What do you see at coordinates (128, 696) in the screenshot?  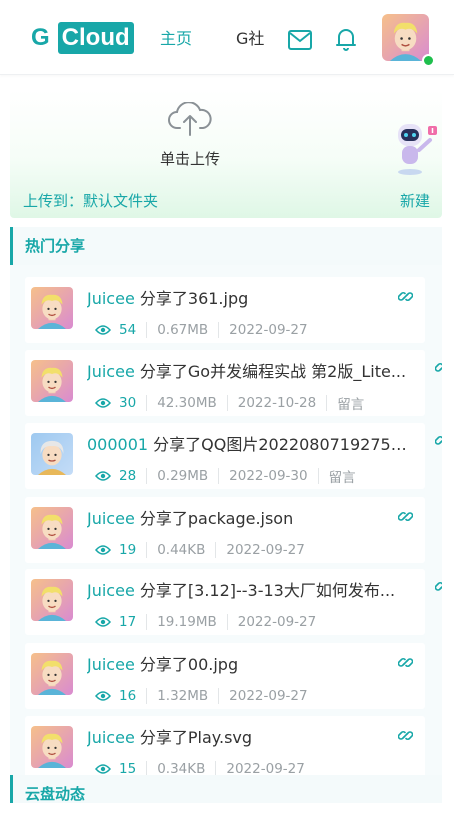 I see `view-count: 16` at bounding box center [128, 696].